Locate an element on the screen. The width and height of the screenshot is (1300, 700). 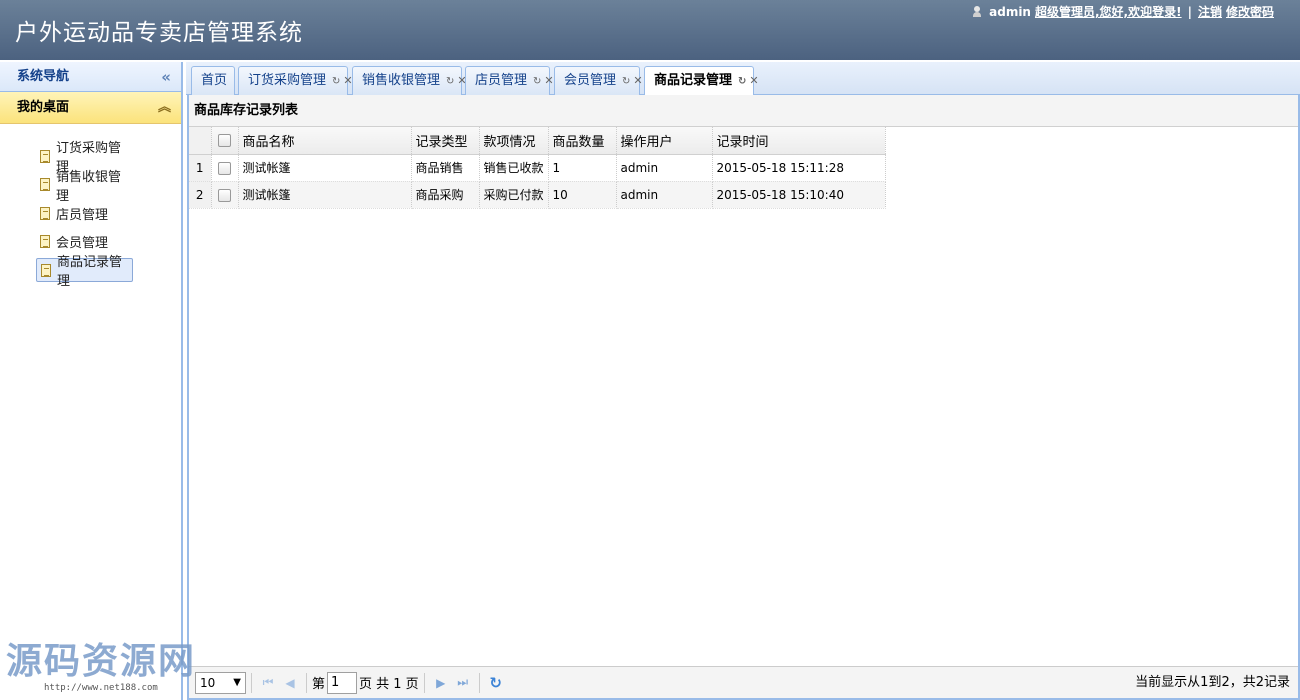
app-title: 户外运动品专卖店管理系统 is located at coordinates (159, 33).